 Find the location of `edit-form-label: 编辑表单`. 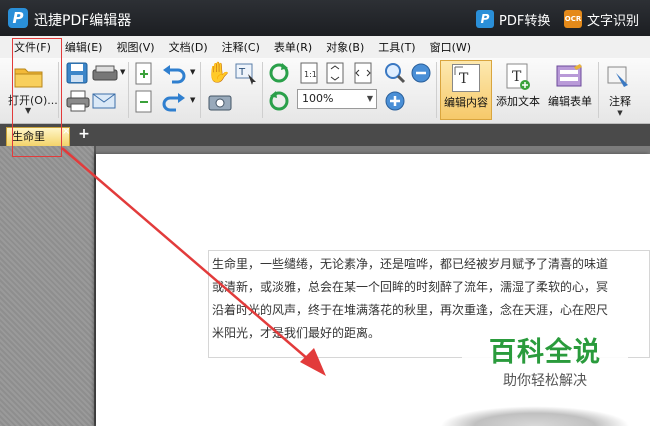

edit-form-label: 编辑表单 is located at coordinates (570, 101).